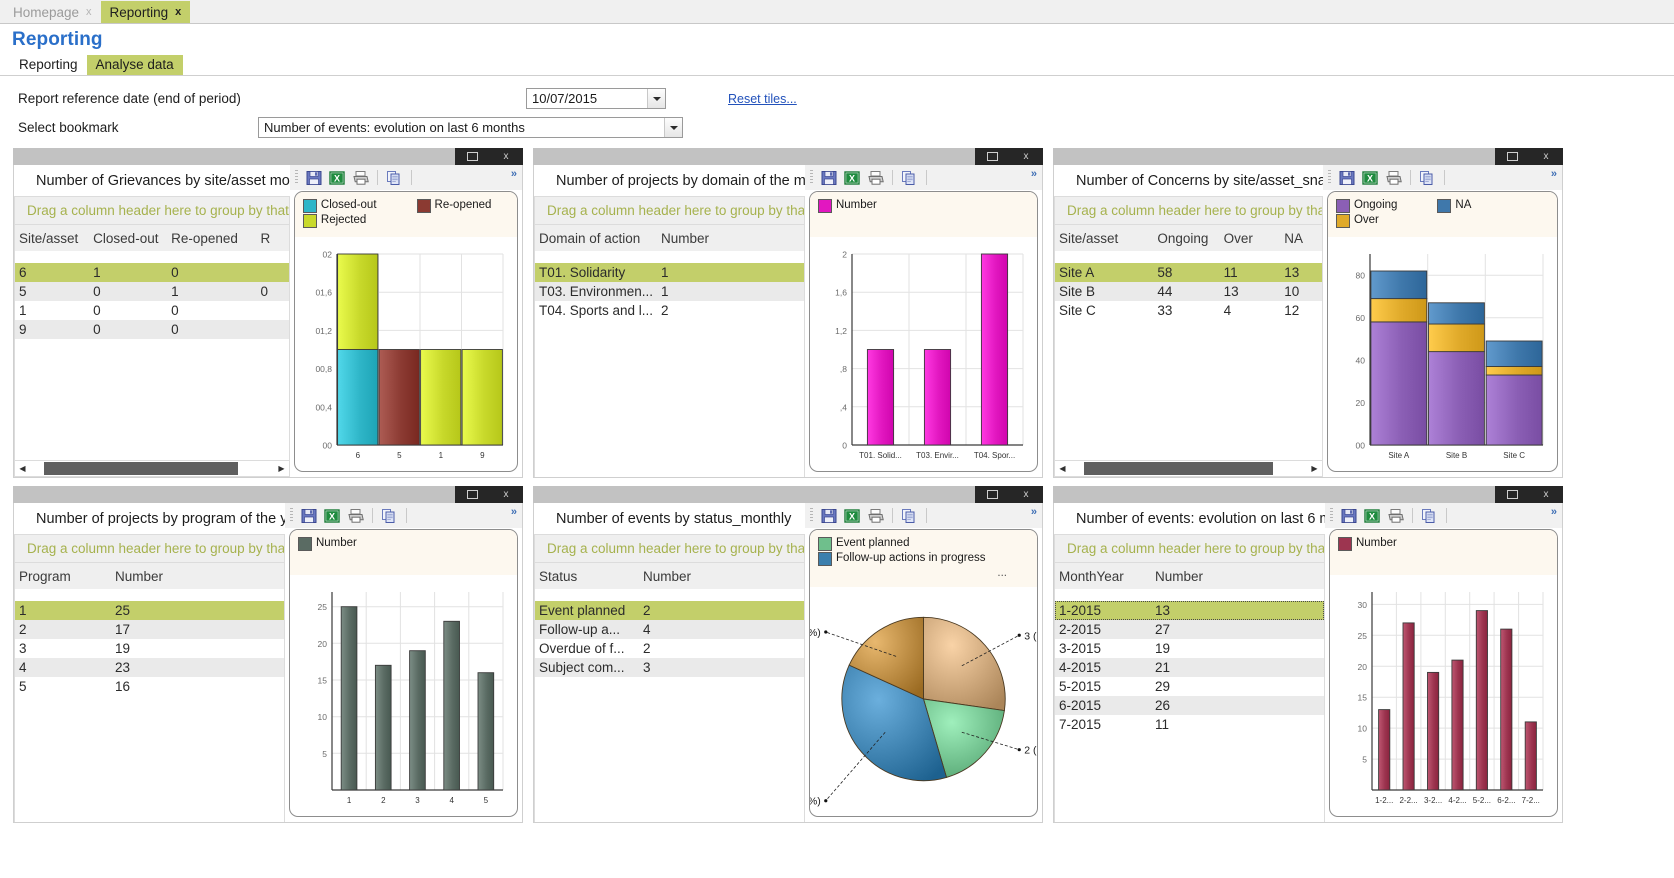  What do you see at coordinates (149, 667) in the screenshot?
I see `table-row: 4 23` at bounding box center [149, 667].